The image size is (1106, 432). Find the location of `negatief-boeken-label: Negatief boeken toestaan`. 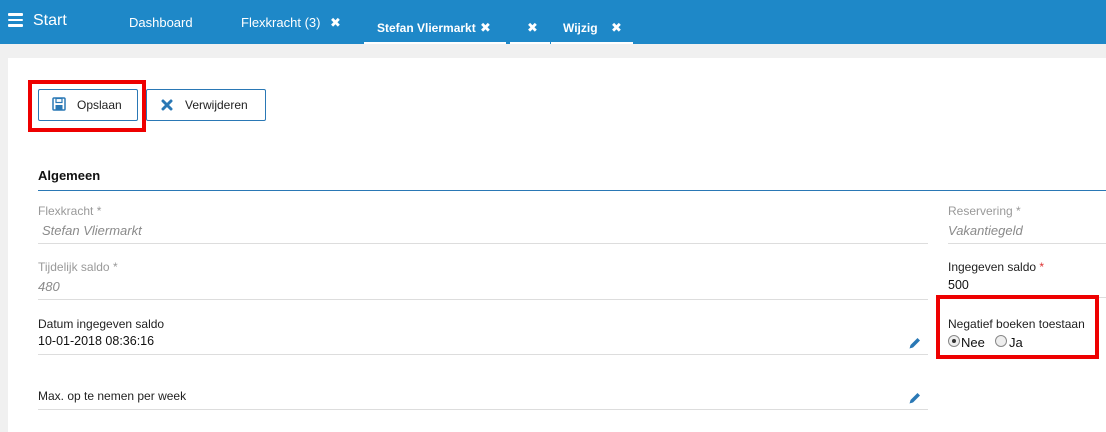

negatief-boeken-label: Negatief boeken toestaan is located at coordinates (1016, 324).